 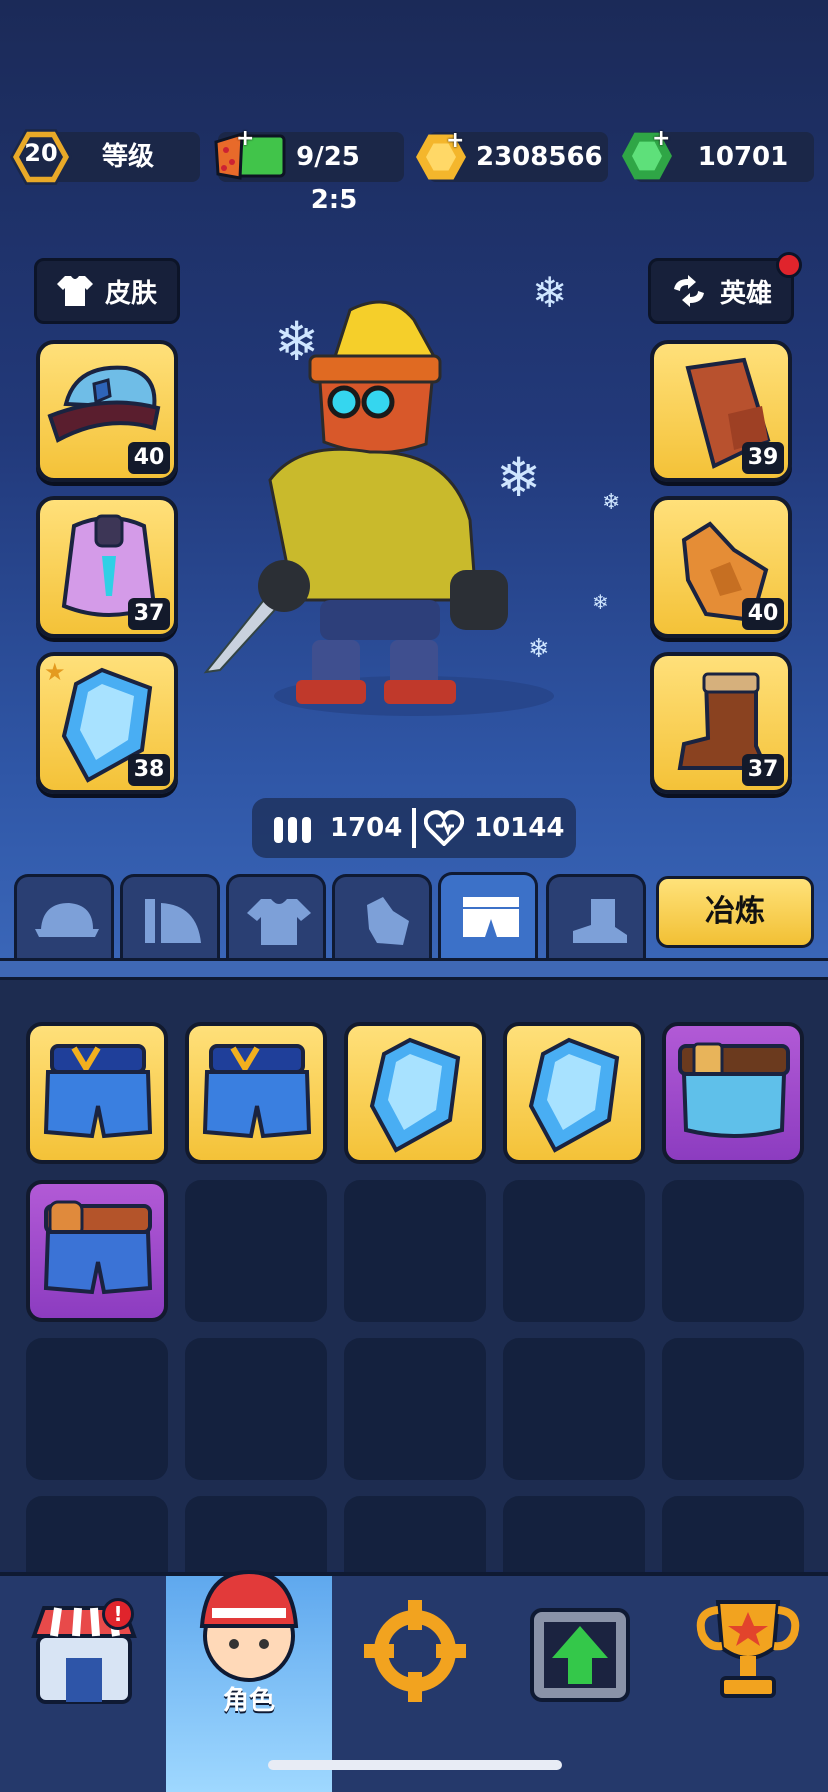 I want to click on pants-icon, so click(x=491, y=917).